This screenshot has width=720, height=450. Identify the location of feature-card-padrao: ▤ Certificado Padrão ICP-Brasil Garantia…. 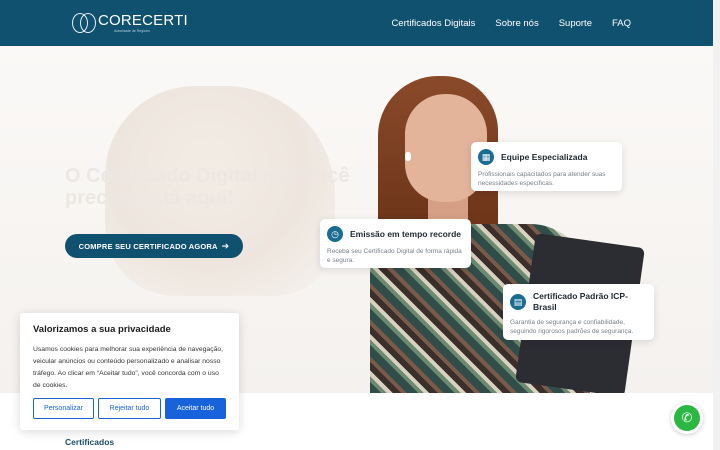
(578, 312).